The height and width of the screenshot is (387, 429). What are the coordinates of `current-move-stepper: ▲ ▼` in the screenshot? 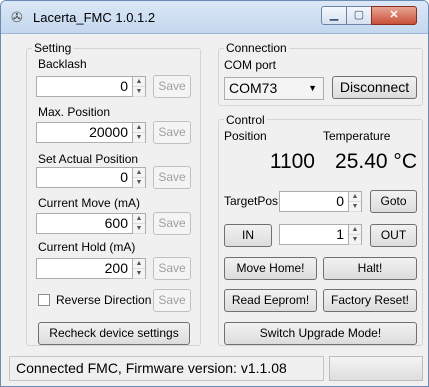 It's located at (139, 223).